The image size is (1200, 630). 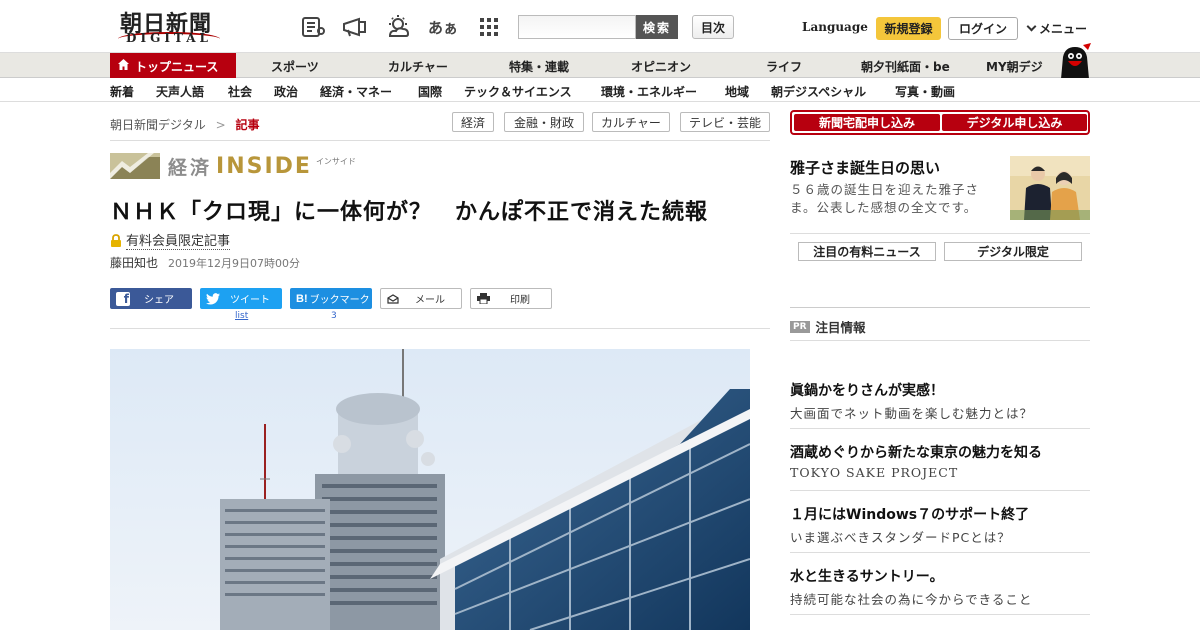 I want to click on pr-badge: PR, so click(x=800, y=326).